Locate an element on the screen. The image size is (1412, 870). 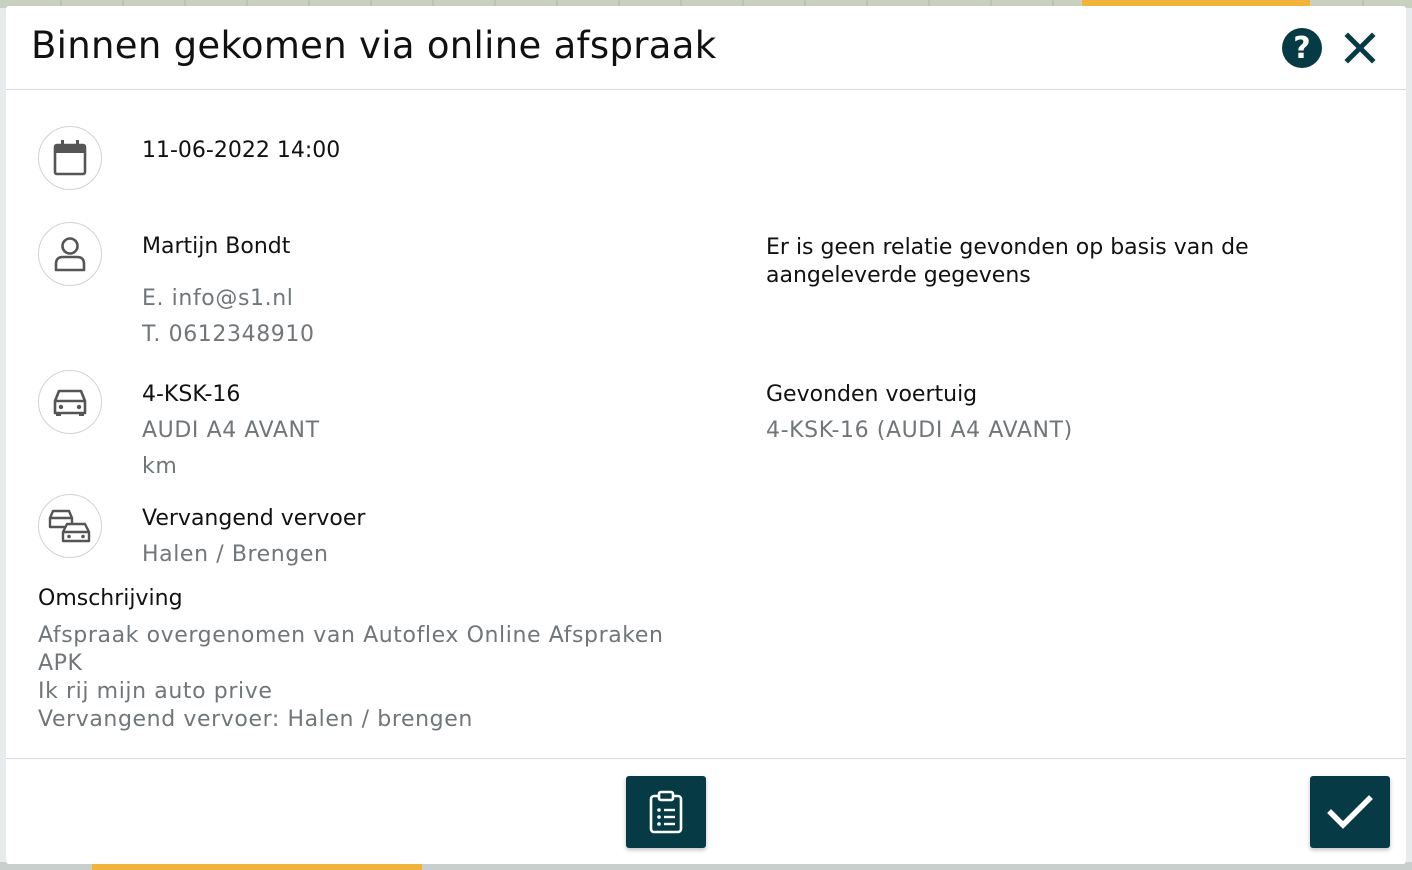
found-vehicle-value: 4-KSK-16 (AUDI A4 AVANT) is located at coordinates (919, 430).